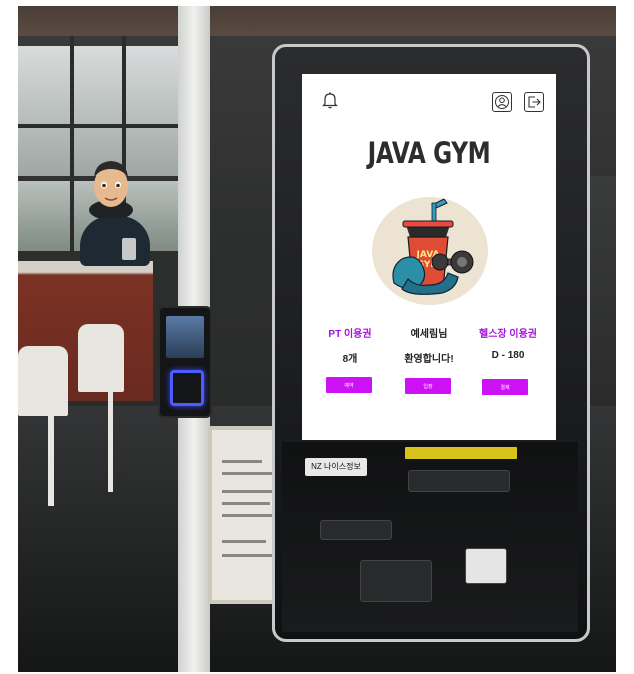 This screenshot has width=634, height=674. What do you see at coordinates (429, 153) in the screenshot?
I see `page-title: JAVA GYM` at bounding box center [429, 153].